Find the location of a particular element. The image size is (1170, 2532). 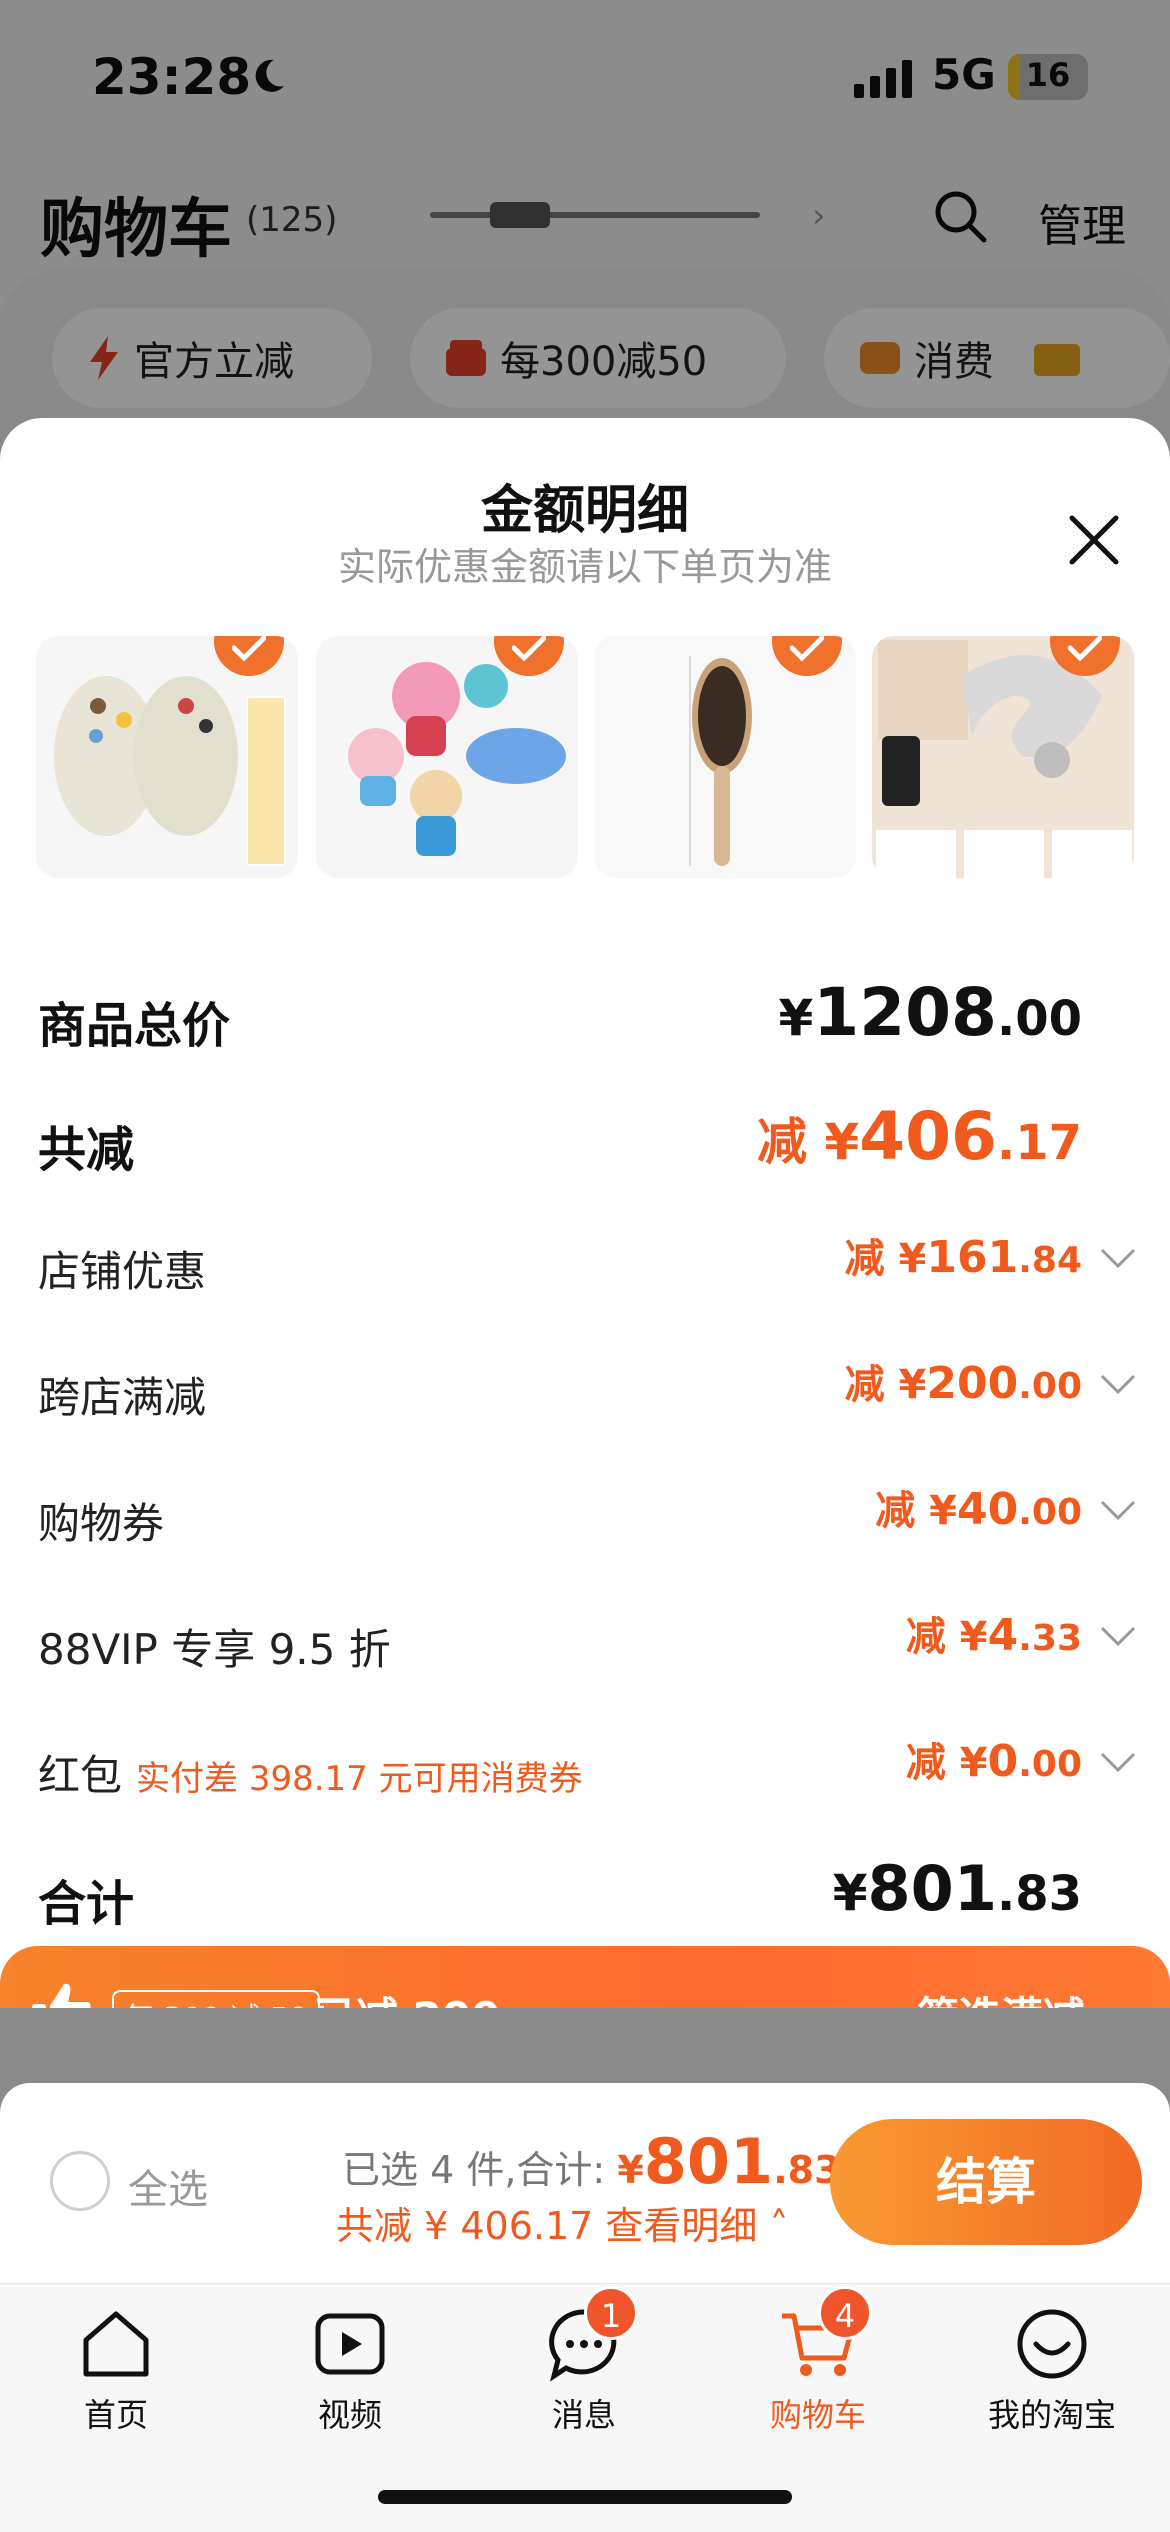

selected-products-strip is located at coordinates (603, 757).